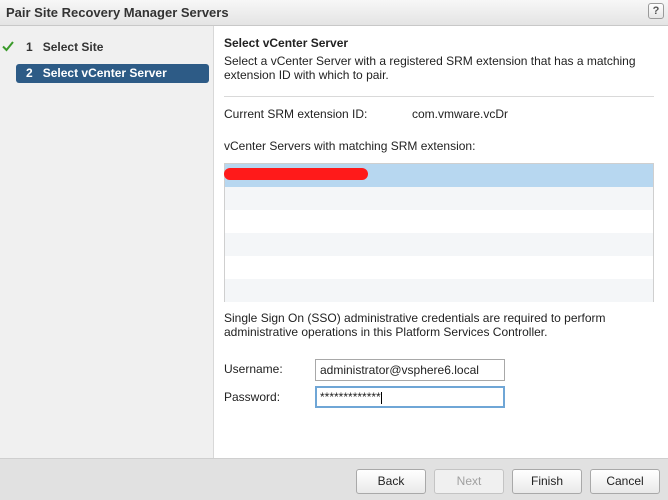 The width and height of the screenshot is (668, 500). I want to click on password-field: *************, so click(410, 397).